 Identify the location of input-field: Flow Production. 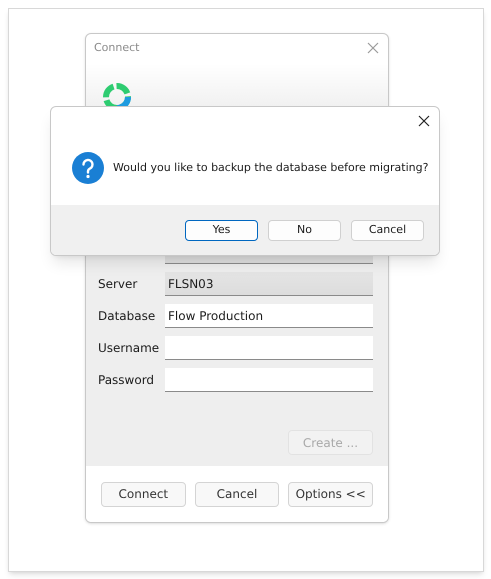
(269, 316).